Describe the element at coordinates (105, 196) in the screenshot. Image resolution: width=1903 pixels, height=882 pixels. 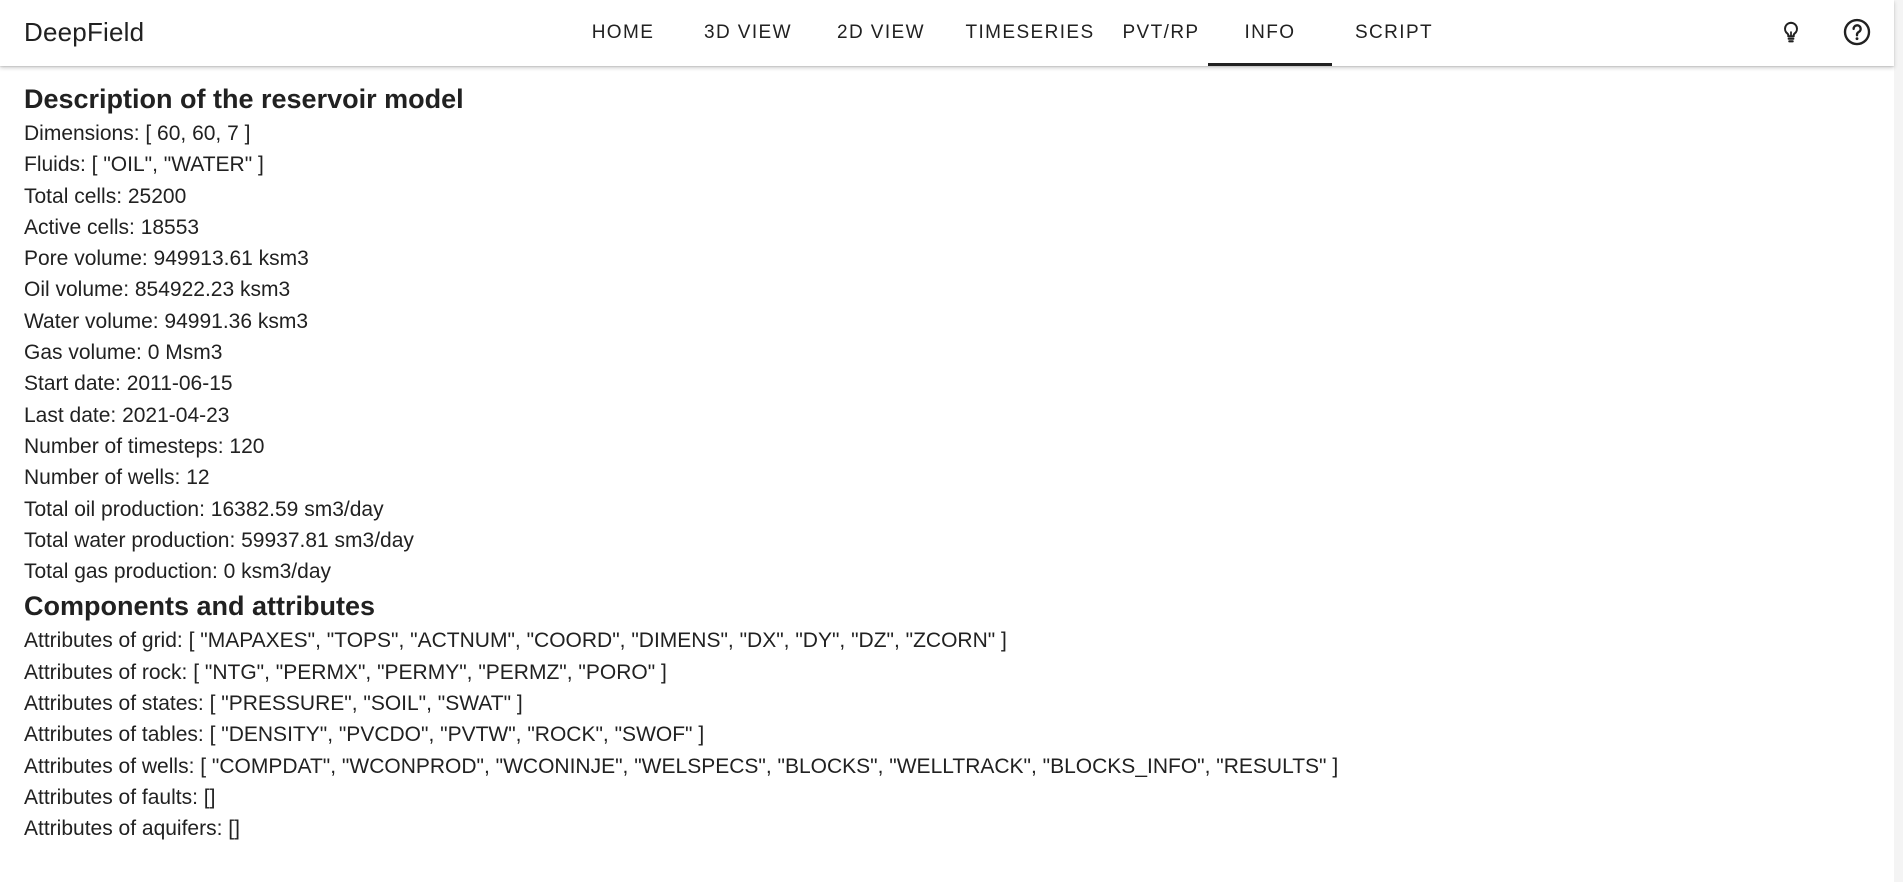
I see `total-cells-line: Total cells: 25200` at that location.